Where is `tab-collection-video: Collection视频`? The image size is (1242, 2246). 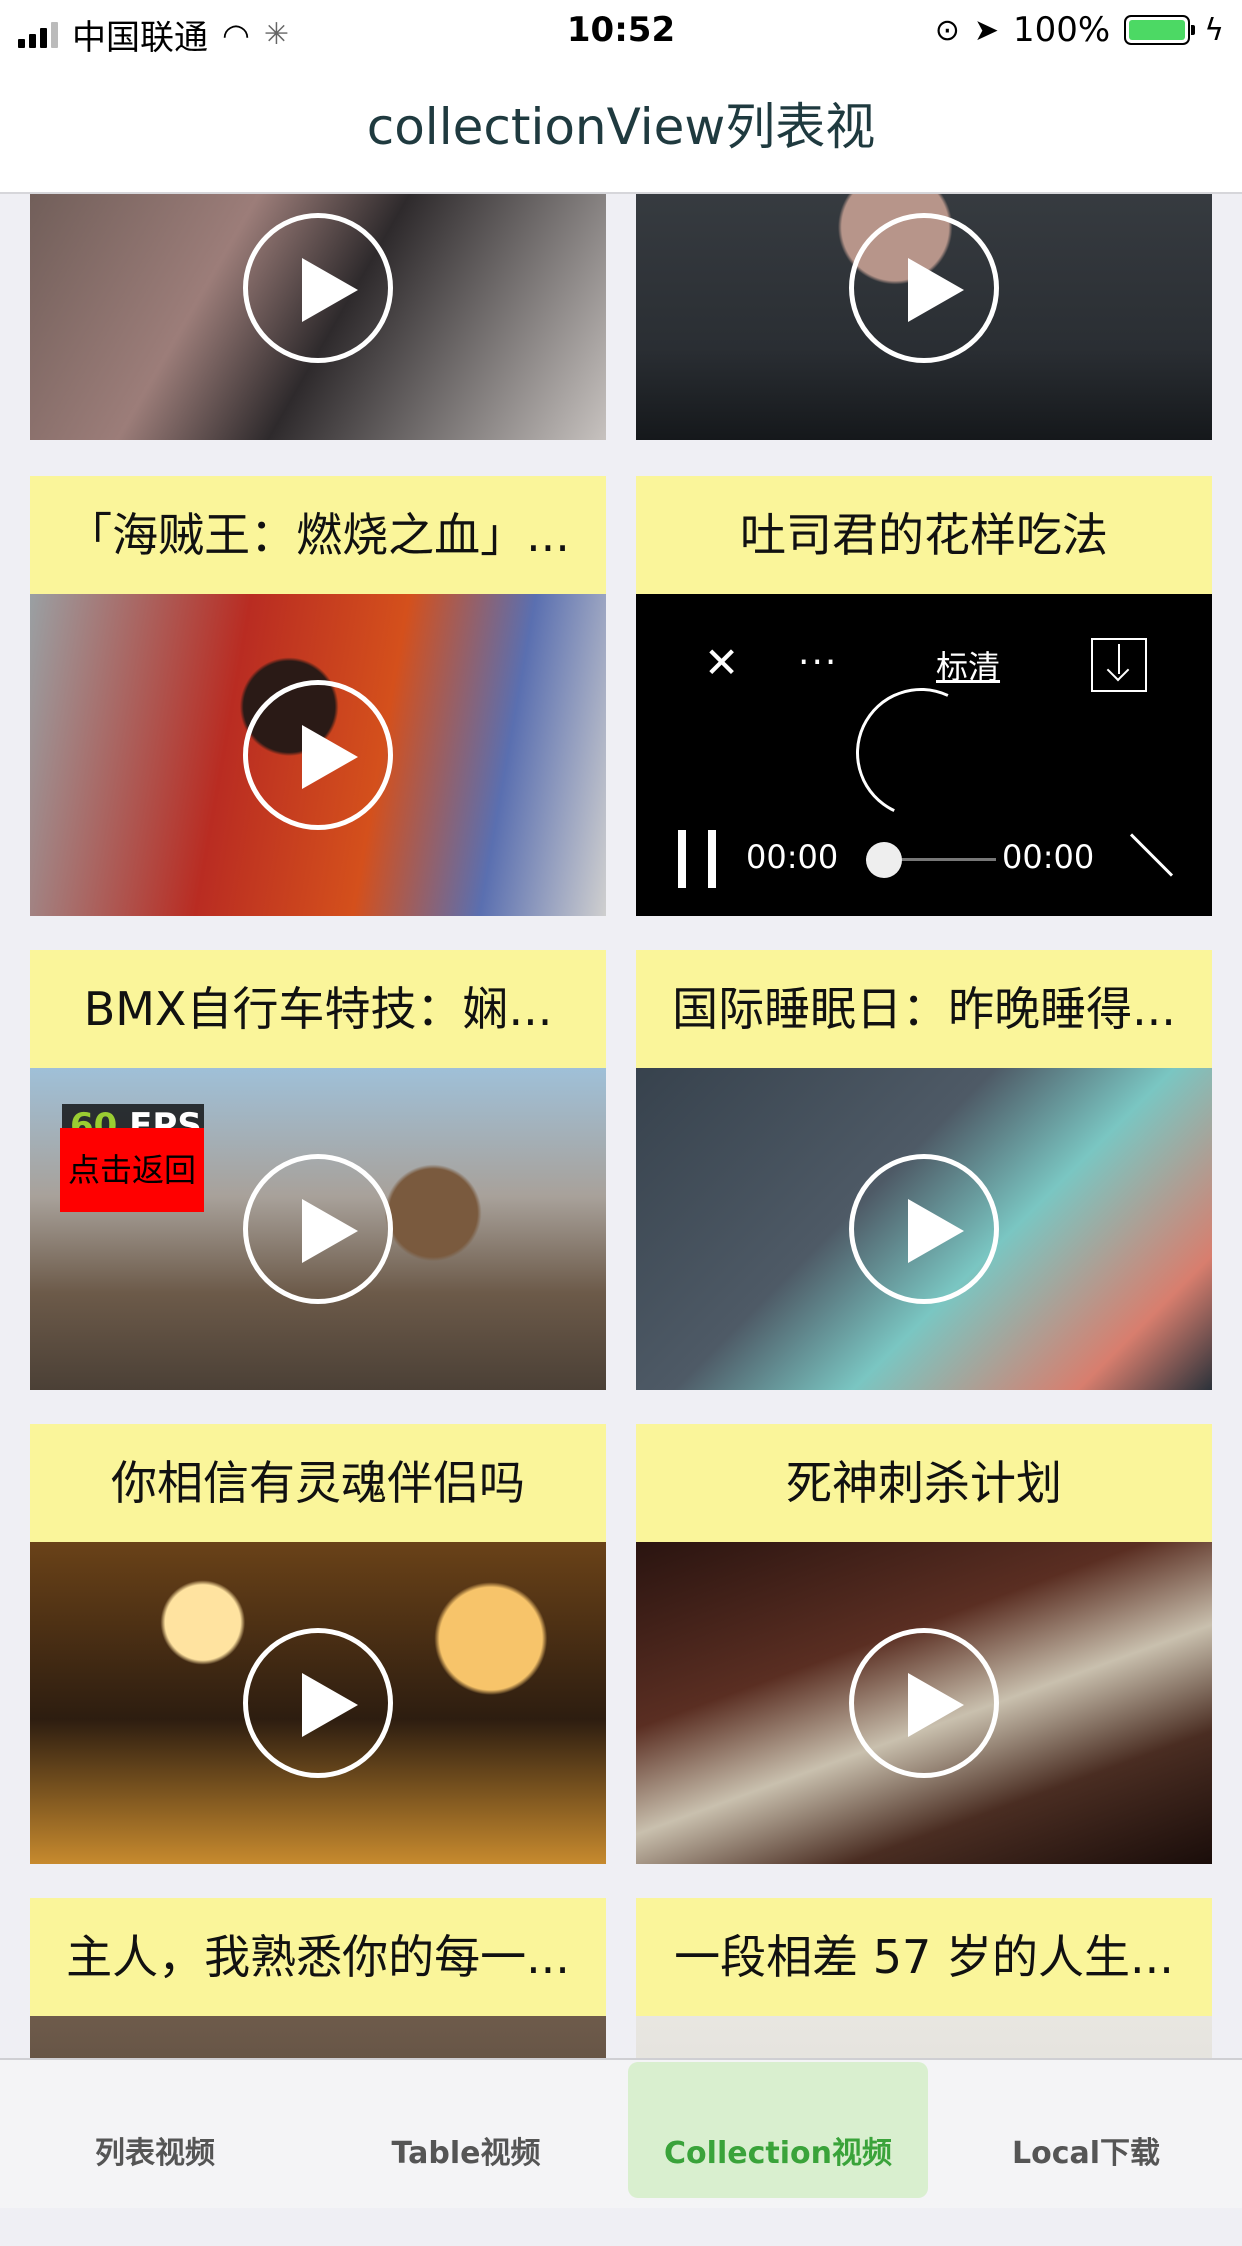 tab-collection-video: Collection视频 is located at coordinates (778, 2130).